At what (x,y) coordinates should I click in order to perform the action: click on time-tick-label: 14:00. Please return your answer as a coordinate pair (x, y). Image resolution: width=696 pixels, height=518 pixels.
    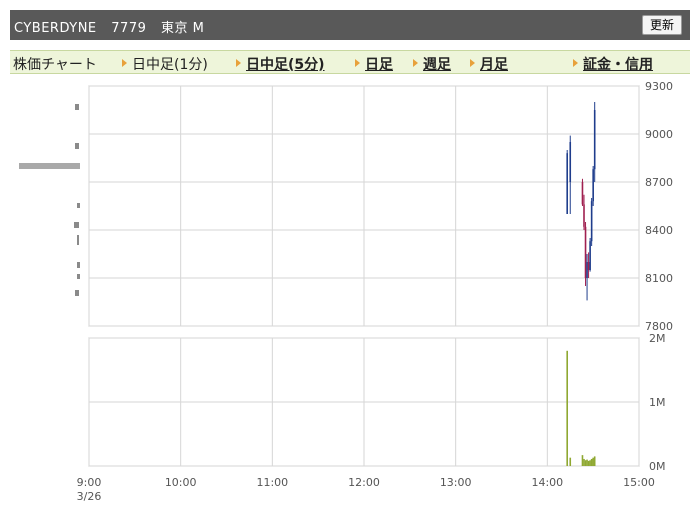
    Looking at the image, I should click on (547, 482).